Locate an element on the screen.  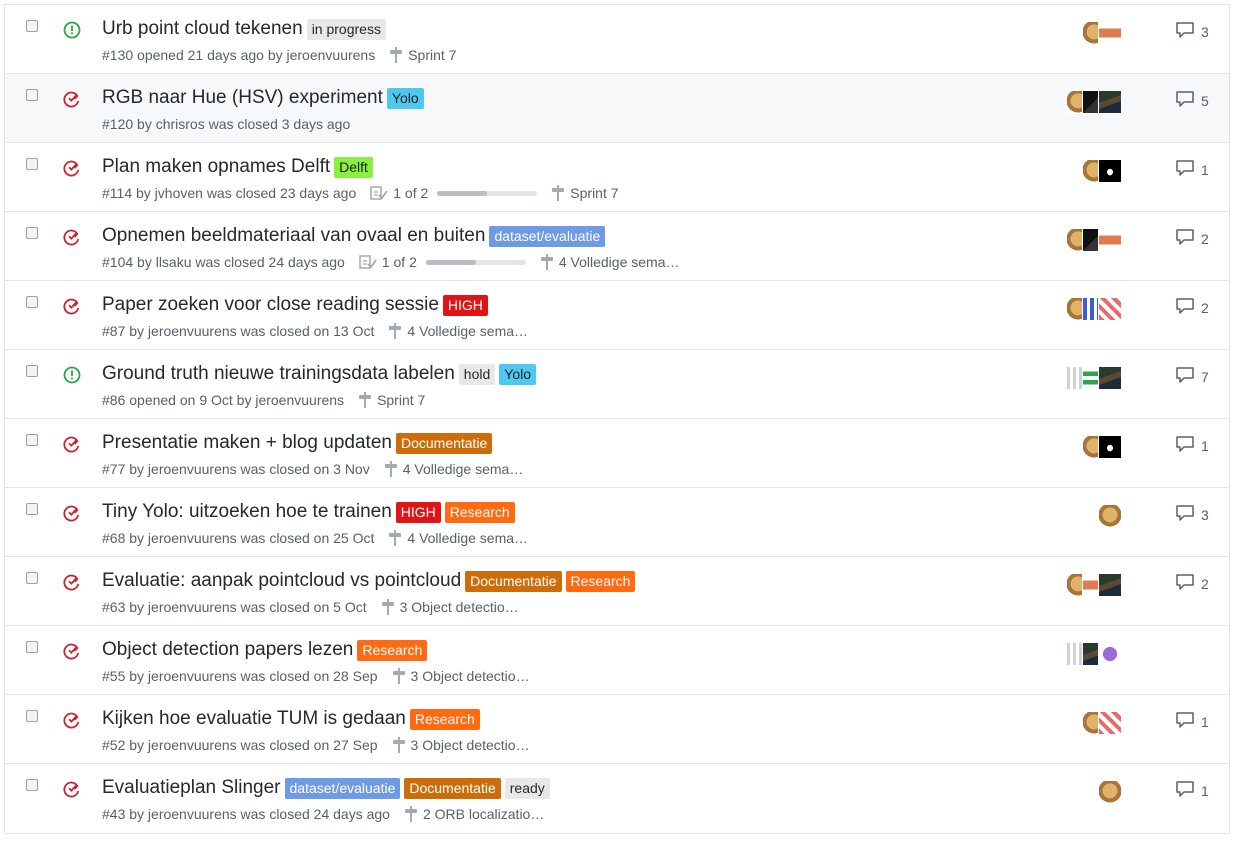
issue-title-link: Plan maken opnames Delft is located at coordinates (216, 167).